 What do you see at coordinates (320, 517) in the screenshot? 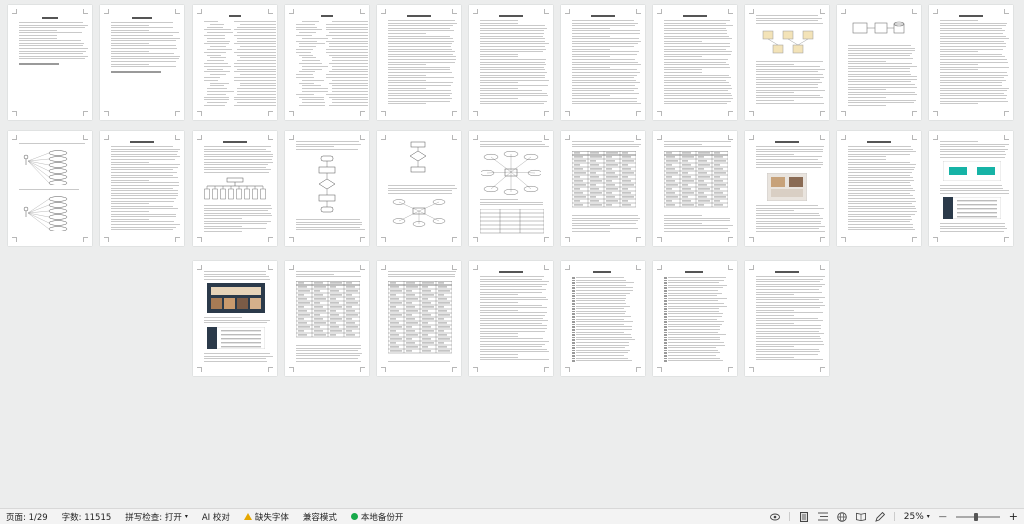
I see `compat-mode-indicator: 兼容模式` at bounding box center [320, 517].